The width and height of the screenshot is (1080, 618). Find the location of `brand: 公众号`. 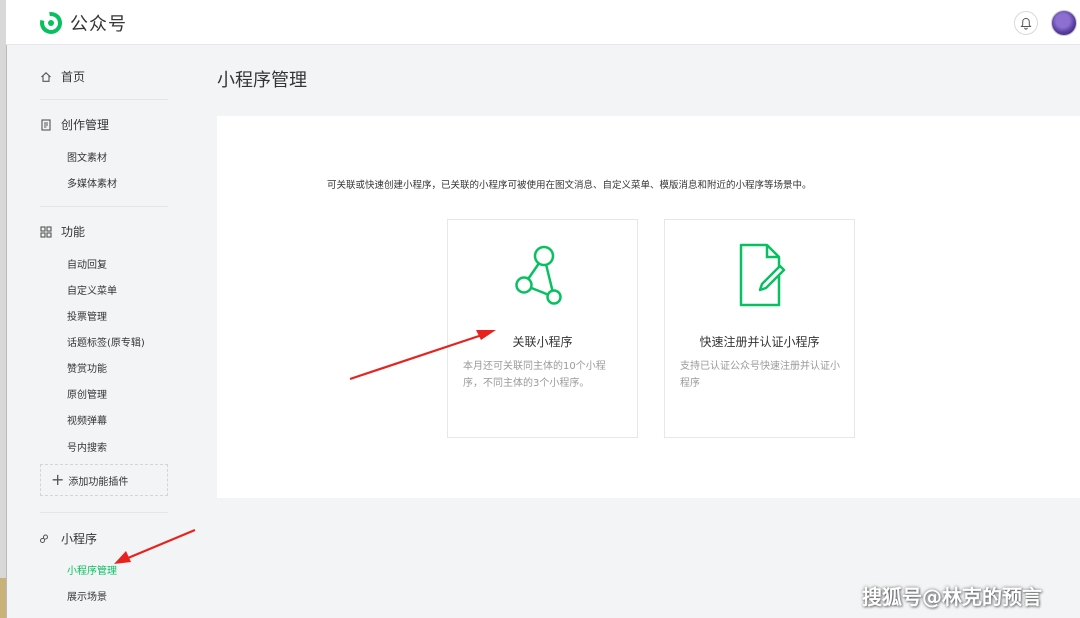

brand: 公众号 is located at coordinates (83, 23).